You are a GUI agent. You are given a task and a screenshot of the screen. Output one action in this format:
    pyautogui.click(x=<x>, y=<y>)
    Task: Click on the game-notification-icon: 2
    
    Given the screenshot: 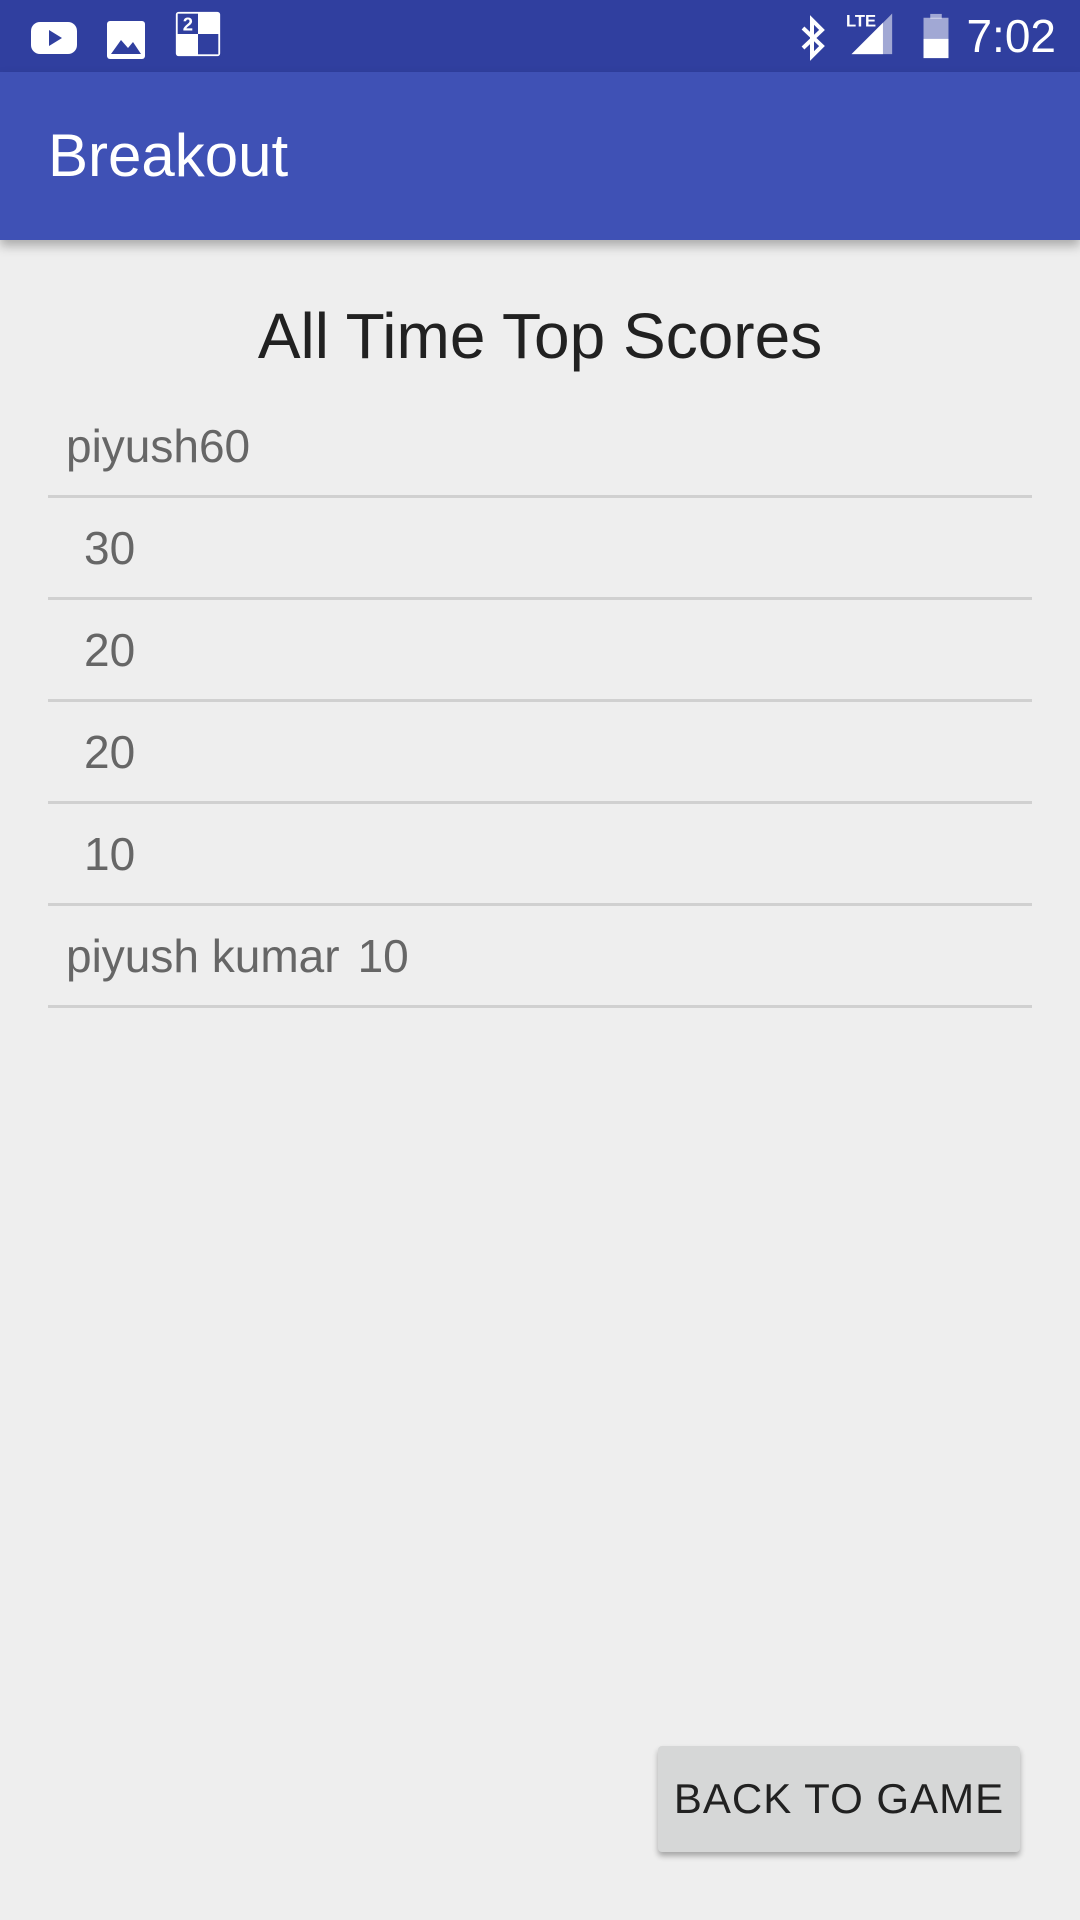 What is the action you would take?
    pyautogui.click(x=198, y=34)
    